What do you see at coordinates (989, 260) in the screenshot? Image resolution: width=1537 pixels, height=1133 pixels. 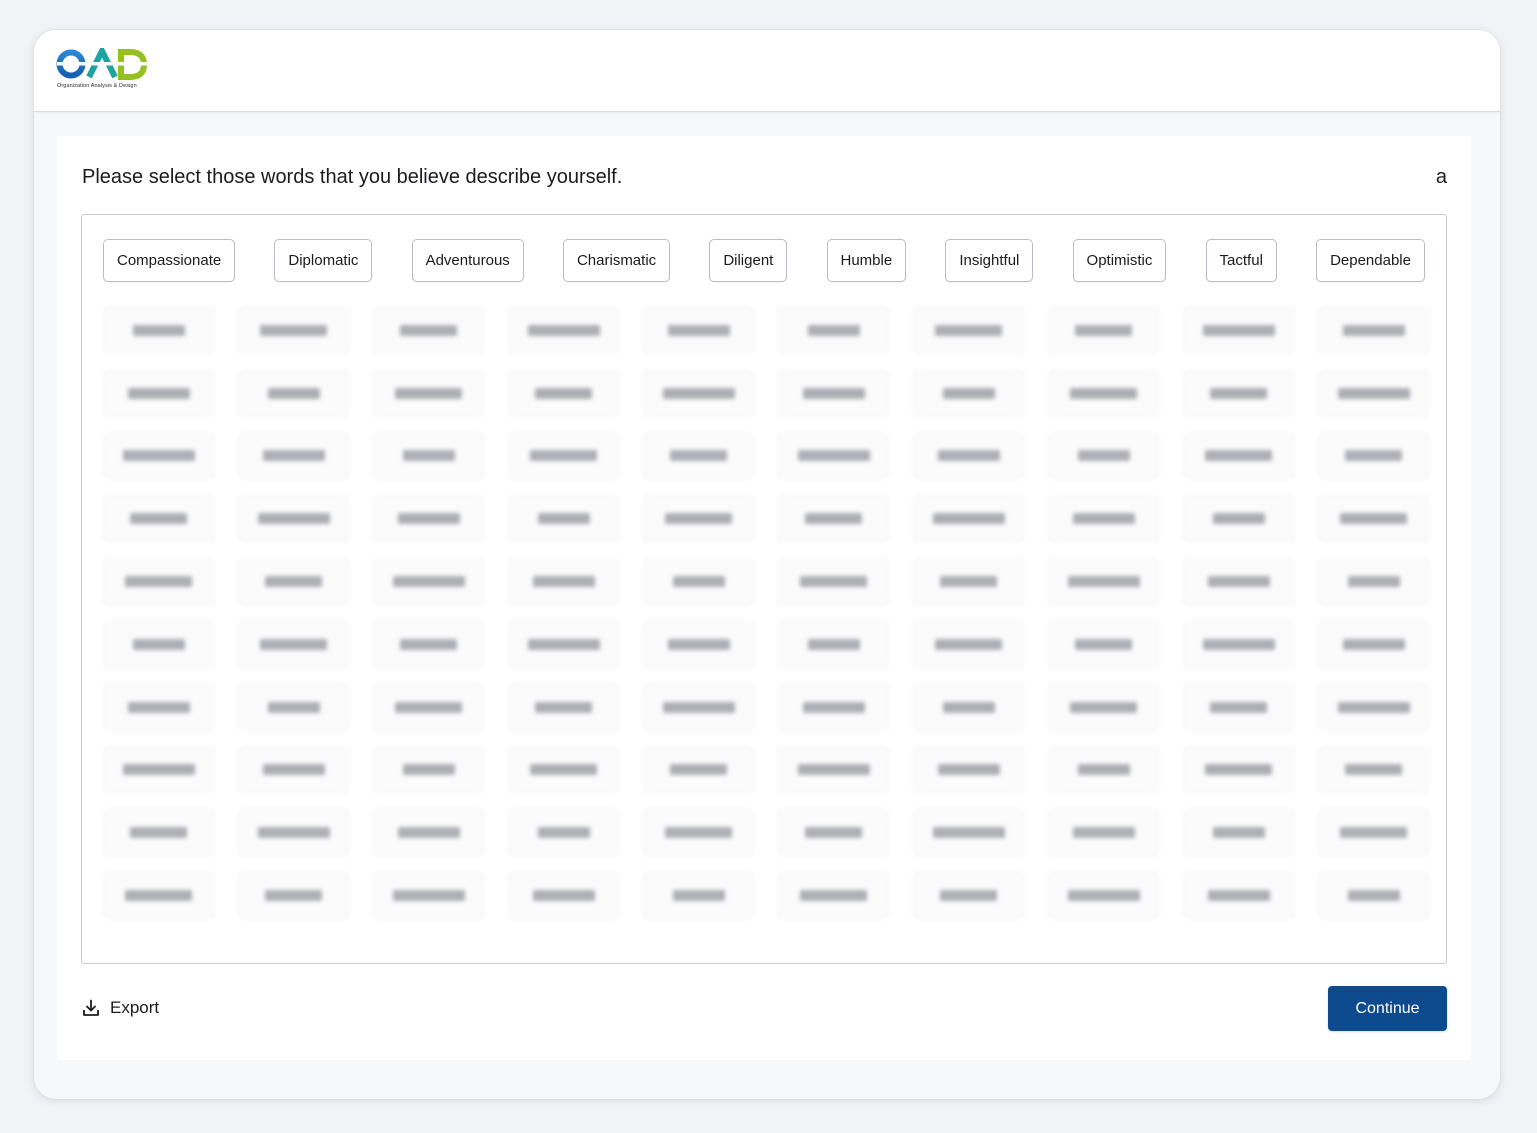 I see `word-option-insightful: Insightful` at bounding box center [989, 260].